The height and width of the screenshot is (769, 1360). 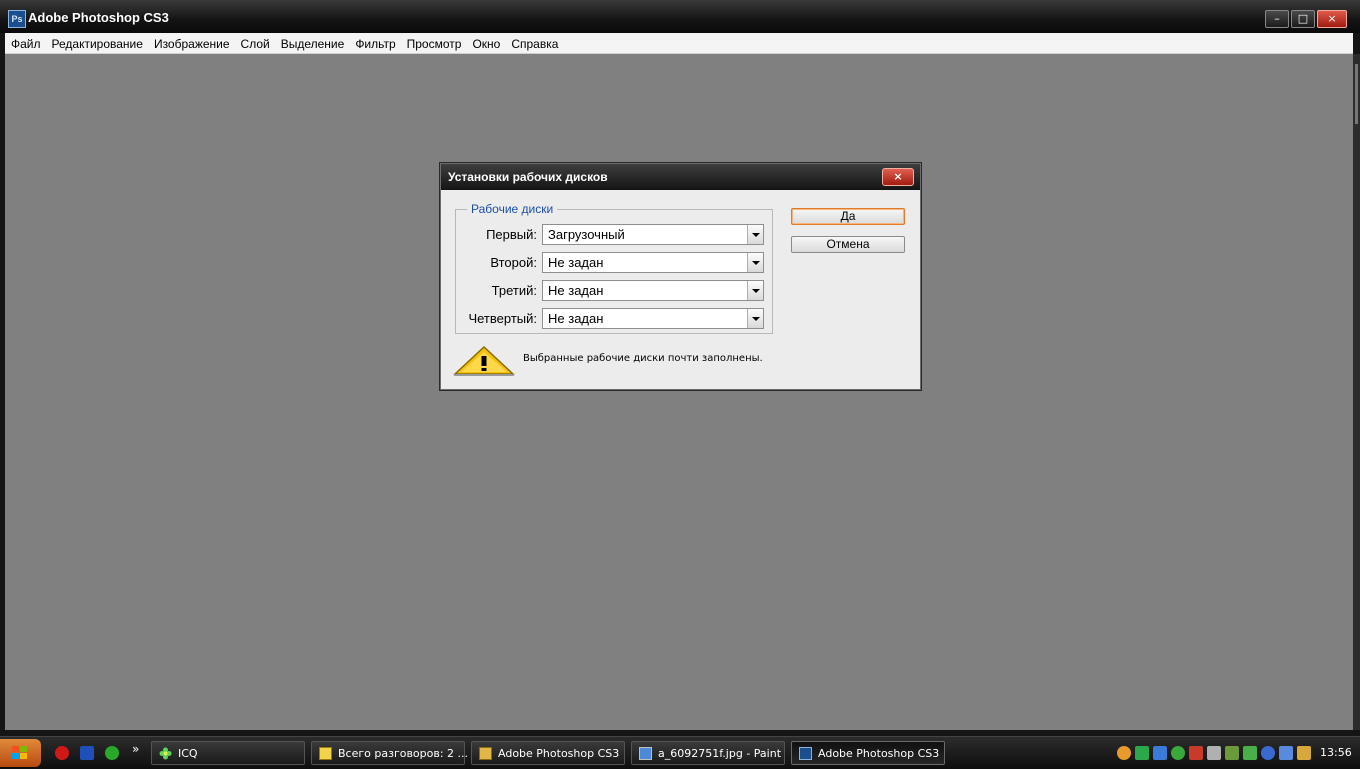 What do you see at coordinates (1142, 753) in the screenshot?
I see `tray-icq-icon` at bounding box center [1142, 753].